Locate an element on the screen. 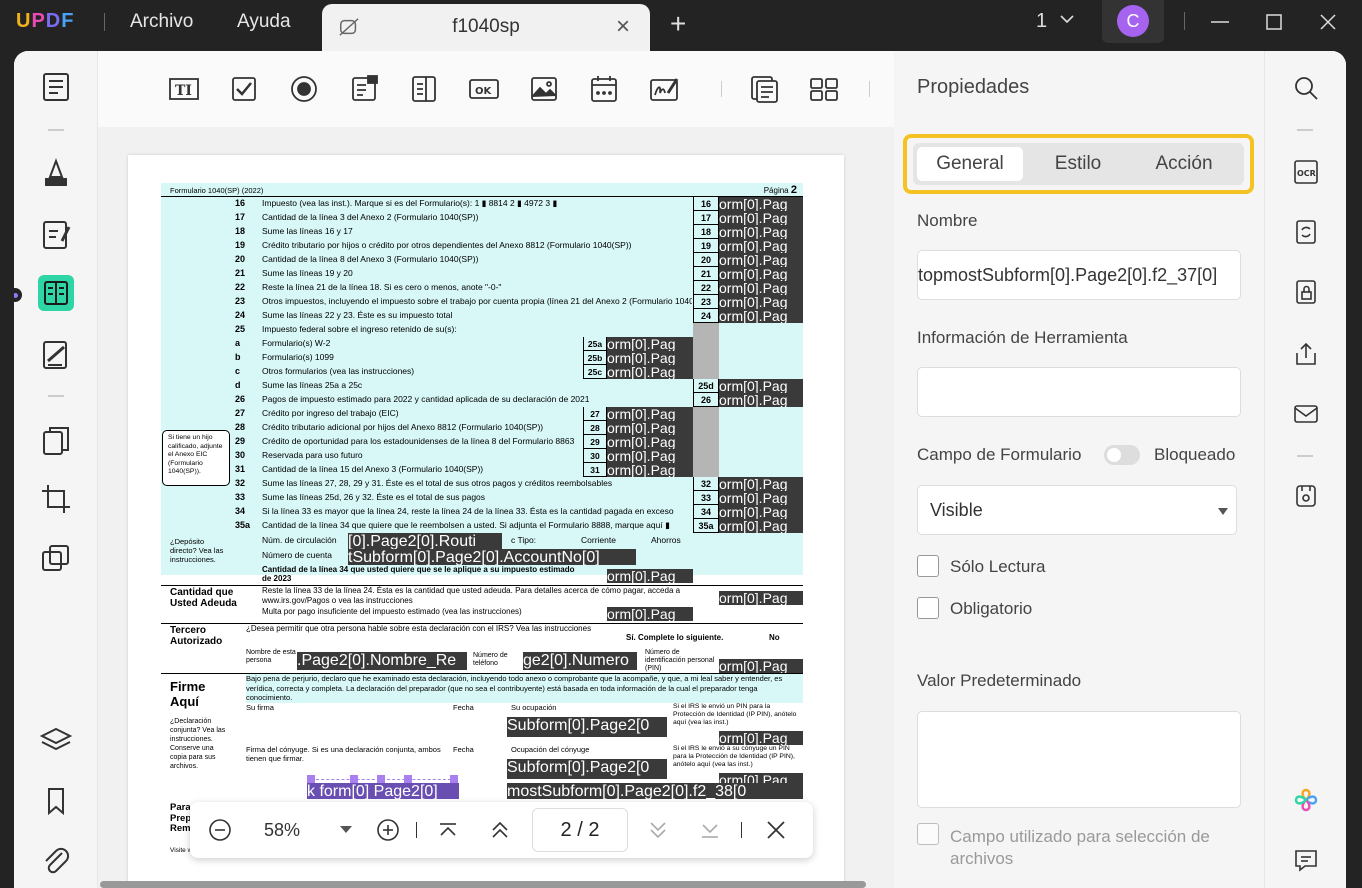 The width and height of the screenshot is (1362, 888). nombre-persona-field: .Page2[0].Nombre_Re is located at coordinates (382, 661).